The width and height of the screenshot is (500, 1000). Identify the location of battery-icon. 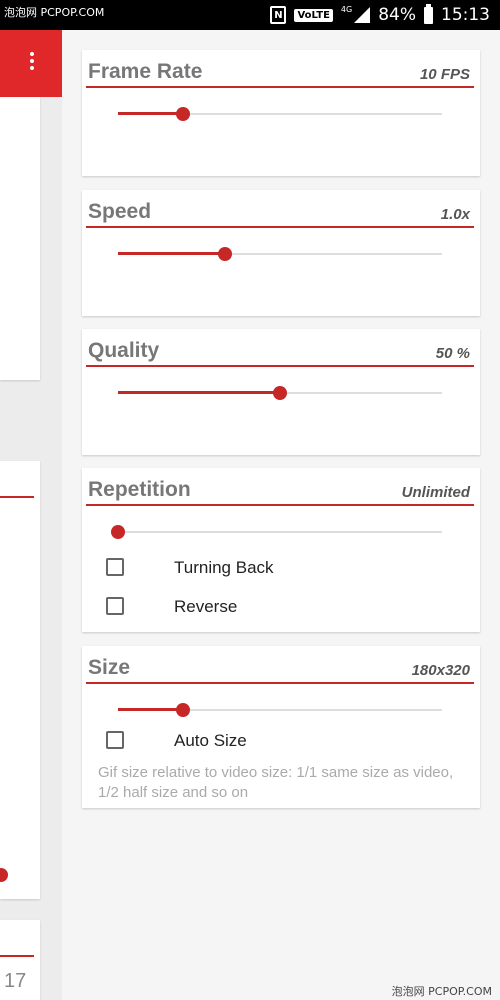
(428, 13).